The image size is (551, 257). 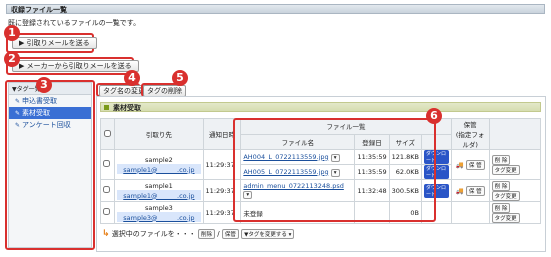 I want to click on recipient-cell: sample3 sample3@ .co.jp, so click(x=159, y=212).